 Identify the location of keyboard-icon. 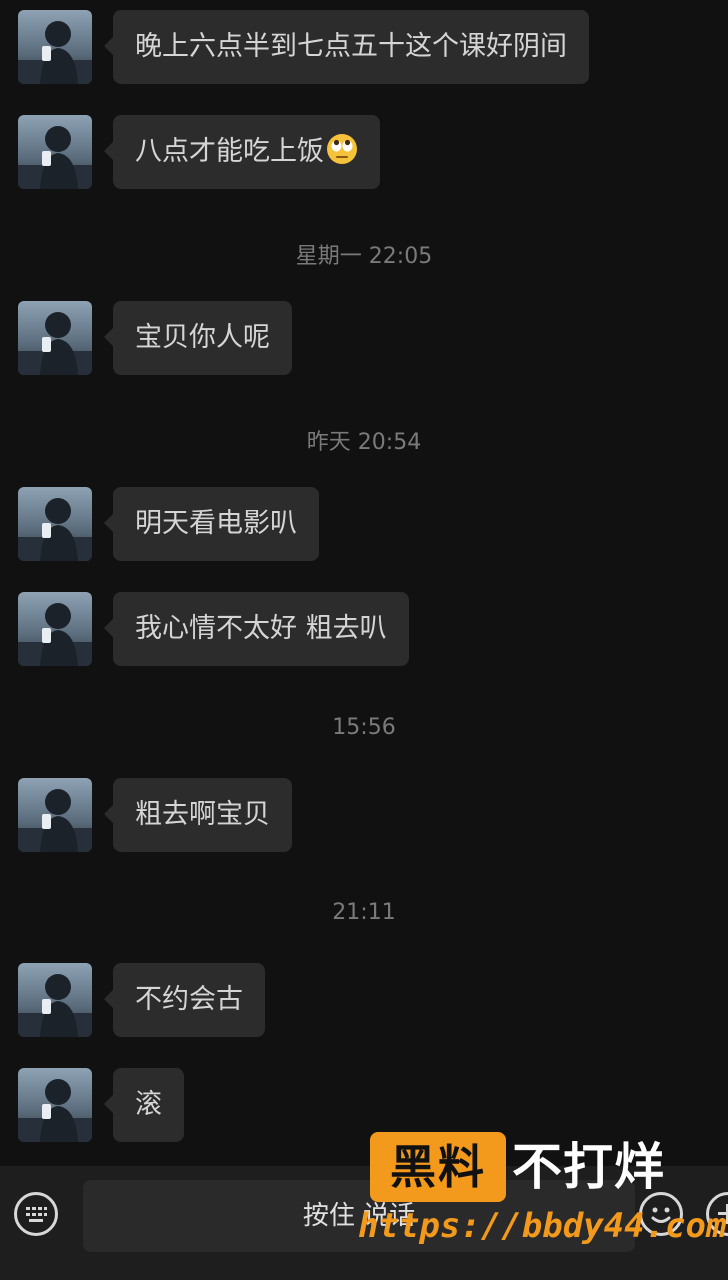
(36, 1214).